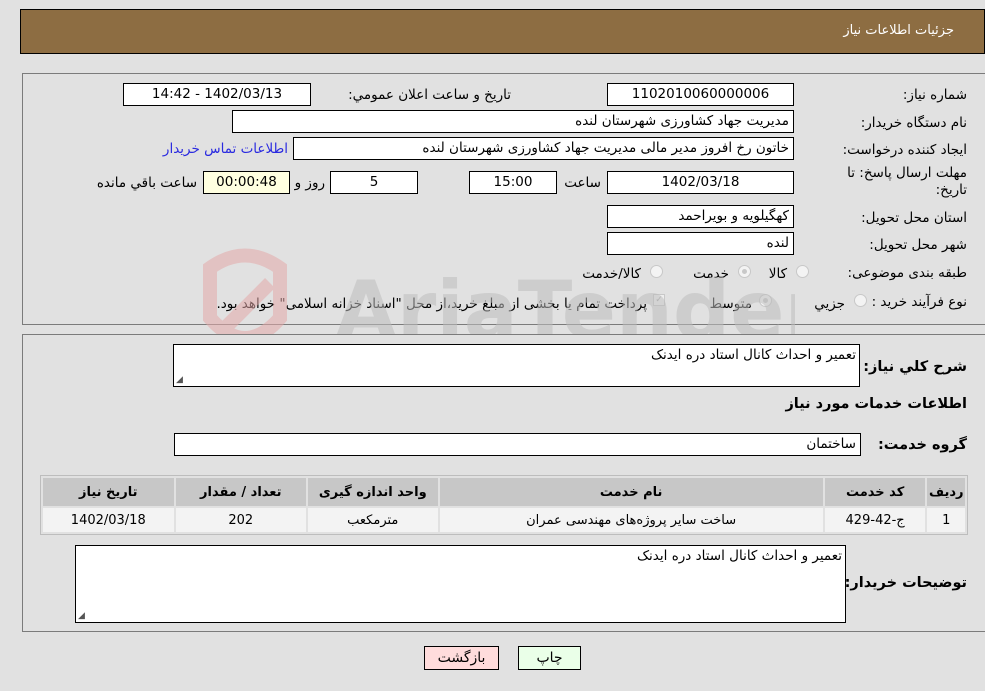 Image resolution: width=985 pixels, height=691 pixels. Describe the element at coordinates (108, 492) in the screenshot. I see `col-need-date: تاريخ نياز` at that location.